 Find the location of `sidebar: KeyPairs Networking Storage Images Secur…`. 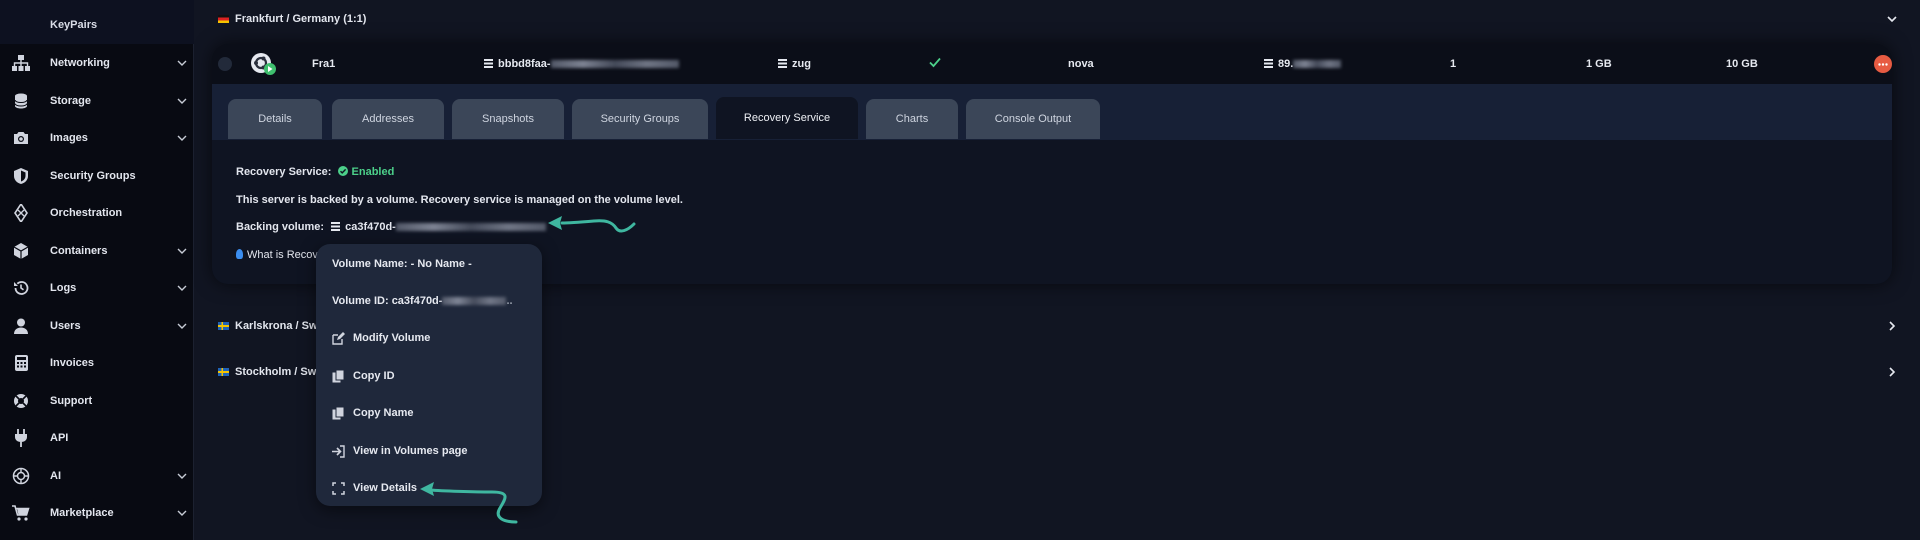

sidebar: KeyPairs Networking Storage Images Secur… is located at coordinates (97, 270).